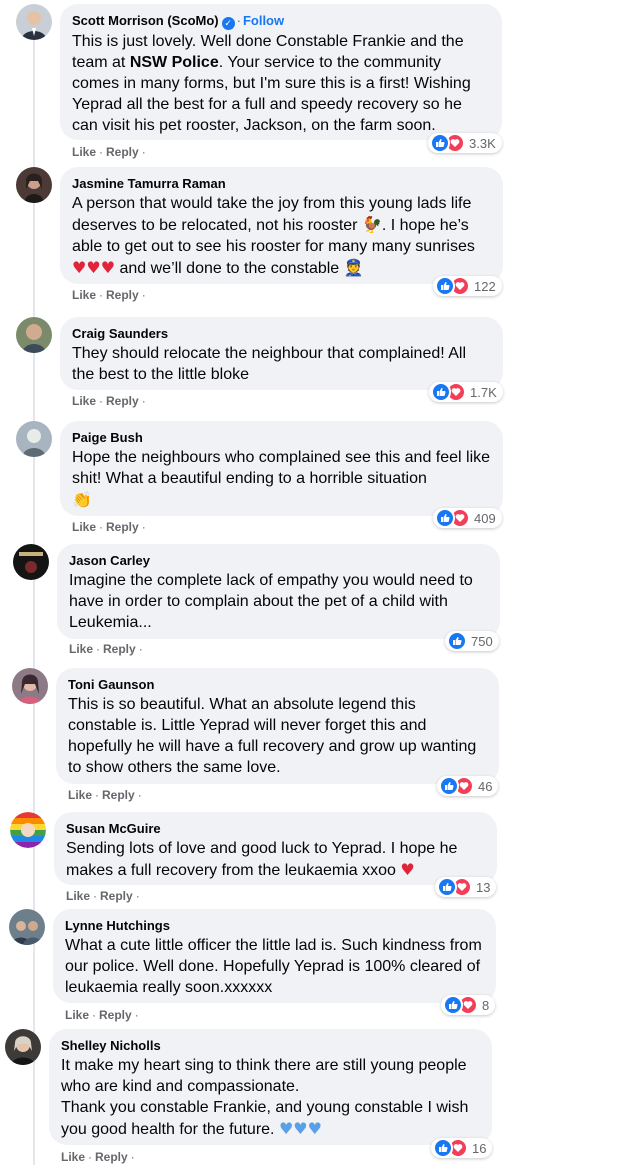 Image resolution: width=640 pixels, height=1172 pixels. What do you see at coordinates (281, 437) in the screenshot?
I see `comment-author: Paige Bush` at bounding box center [281, 437].